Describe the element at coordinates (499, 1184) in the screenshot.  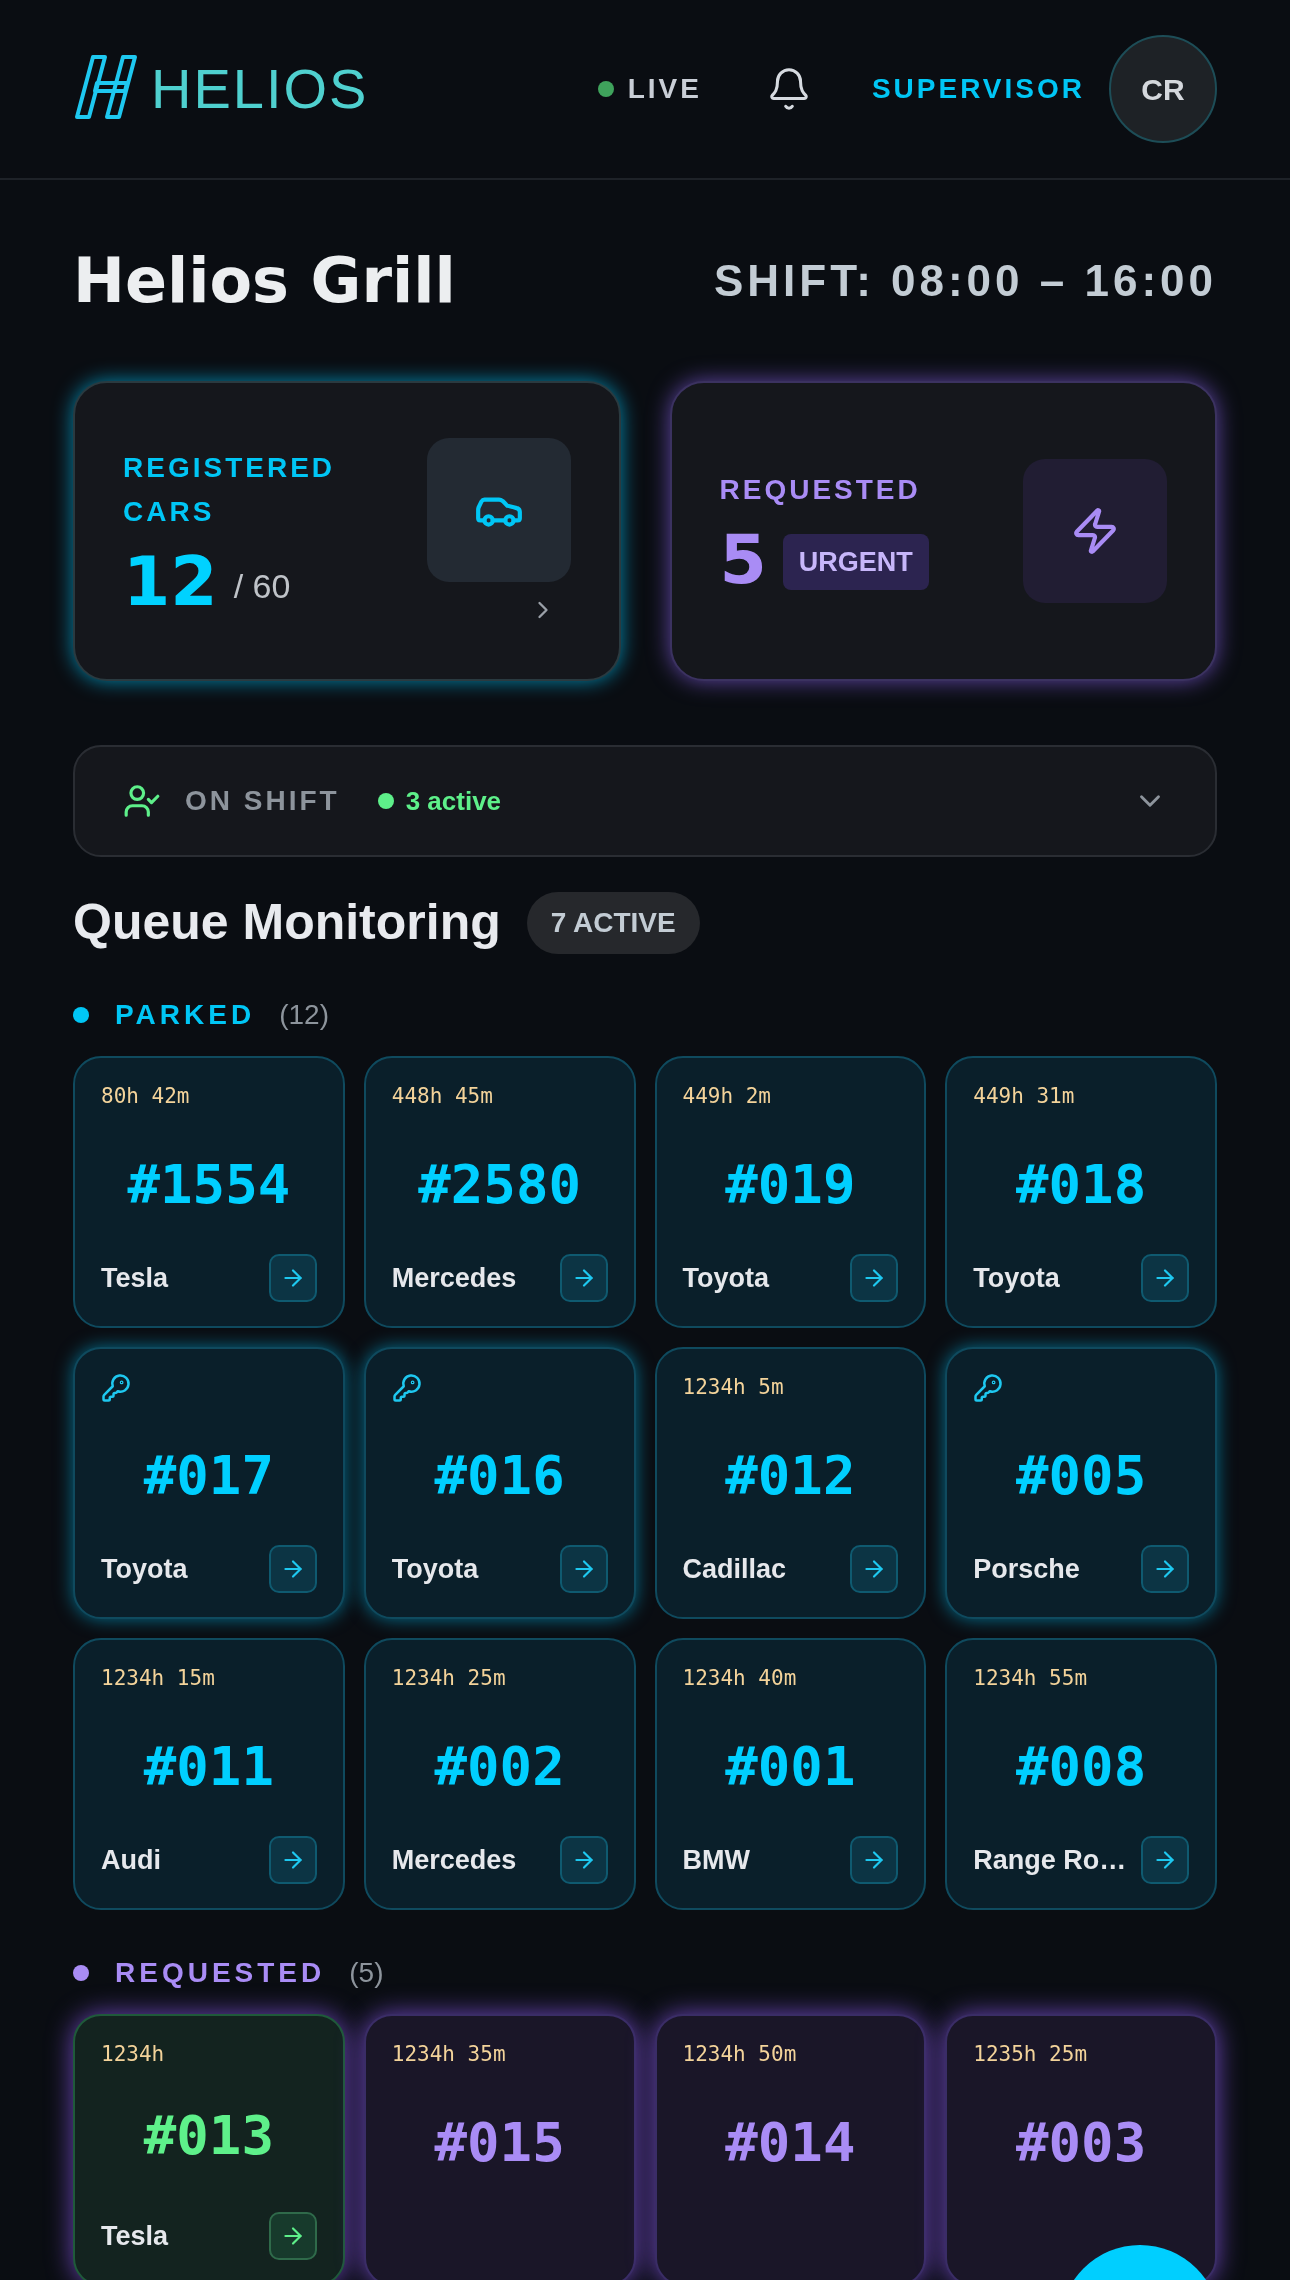
I see `ticket-number: #2580` at that location.